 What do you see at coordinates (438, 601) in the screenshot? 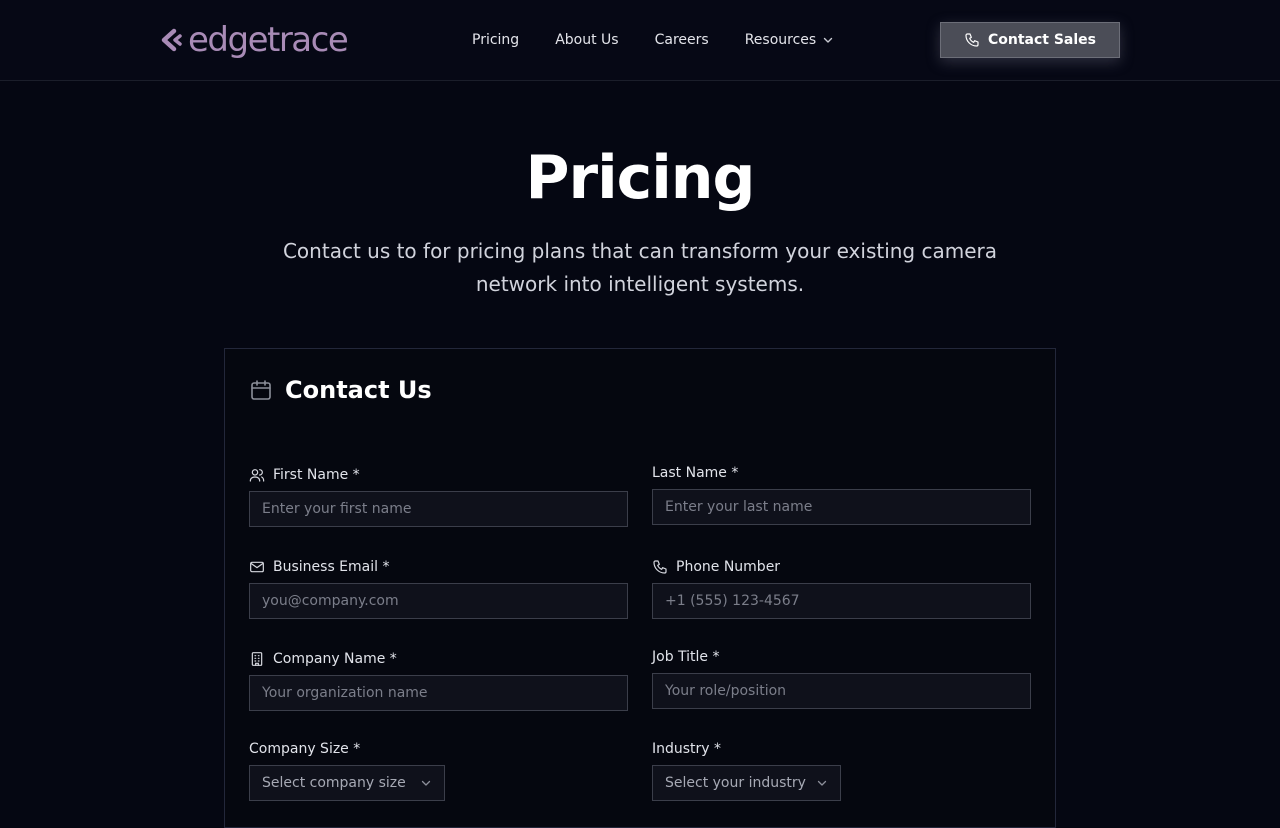
I see `business-email-input` at bounding box center [438, 601].